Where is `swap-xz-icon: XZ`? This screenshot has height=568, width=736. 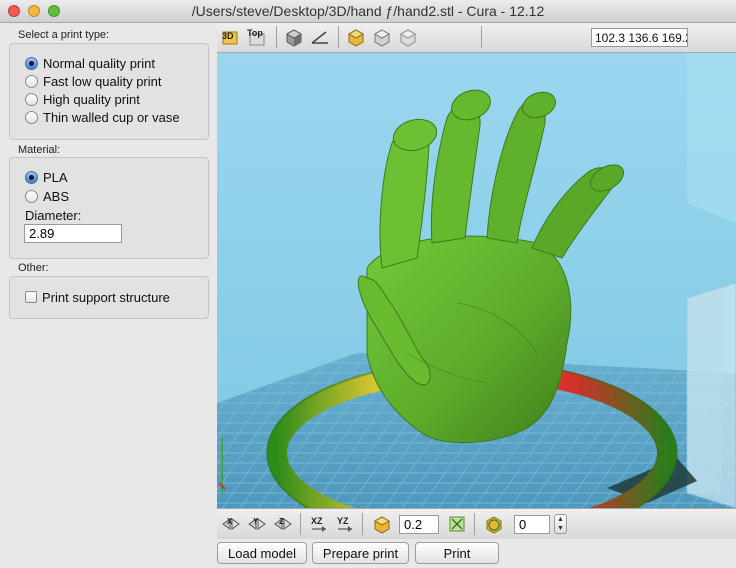
swap-xz-icon: XZ is located at coordinates (318, 524).